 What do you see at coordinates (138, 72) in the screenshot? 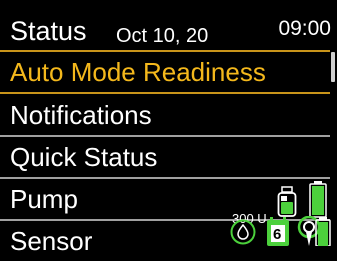
I see `menu-item-label: Auto Mode Readiness` at bounding box center [138, 72].